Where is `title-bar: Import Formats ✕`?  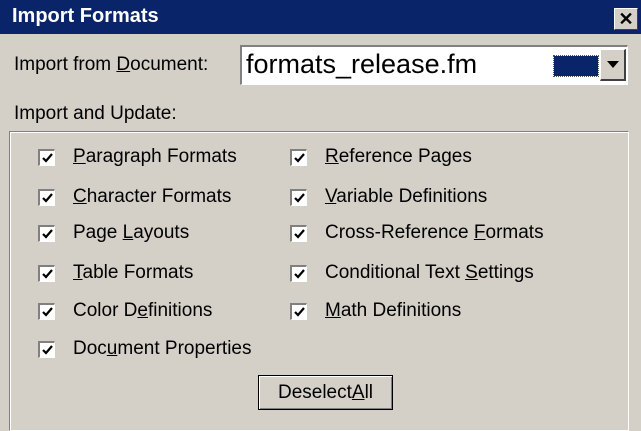 title-bar: Import Formats ✕ is located at coordinates (320, 17).